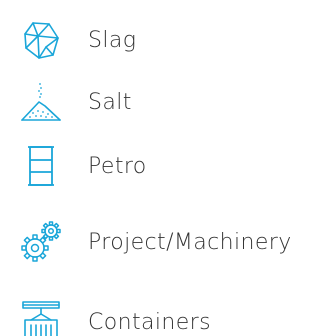  I want to click on oil-barrel-icon, so click(41, 166).